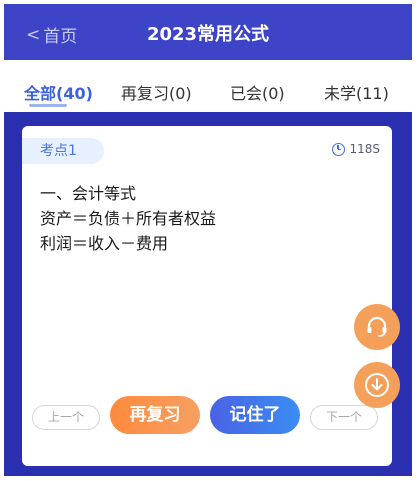  Describe the element at coordinates (63, 151) in the screenshot. I see `topic-tag: 考点1` at that location.